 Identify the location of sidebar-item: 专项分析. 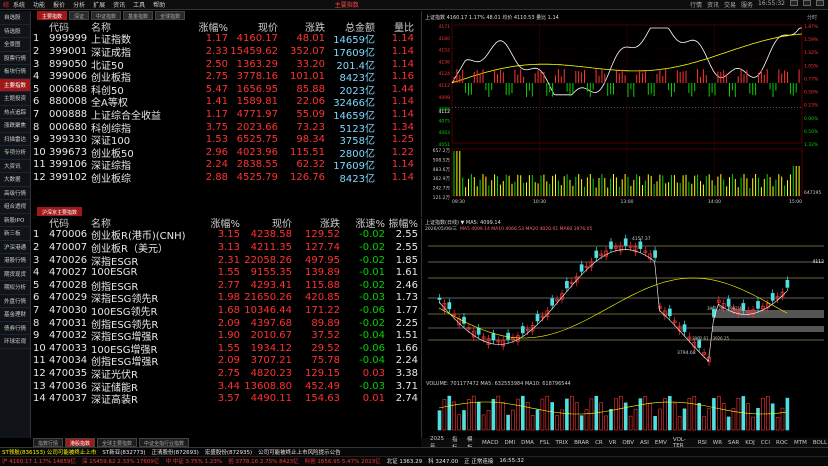
(15, 153).